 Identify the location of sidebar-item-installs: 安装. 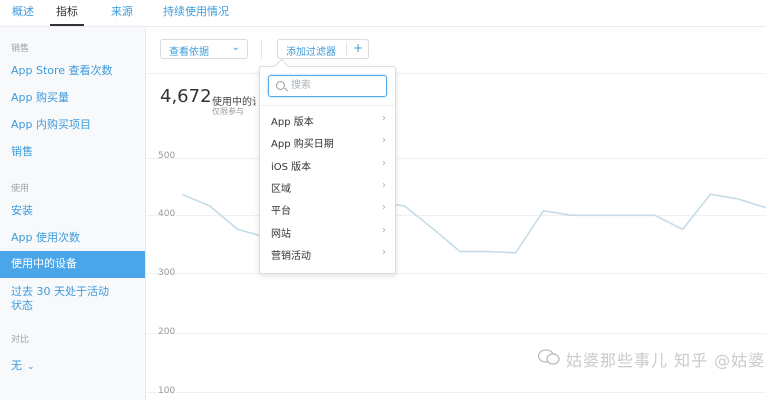
(73, 211).